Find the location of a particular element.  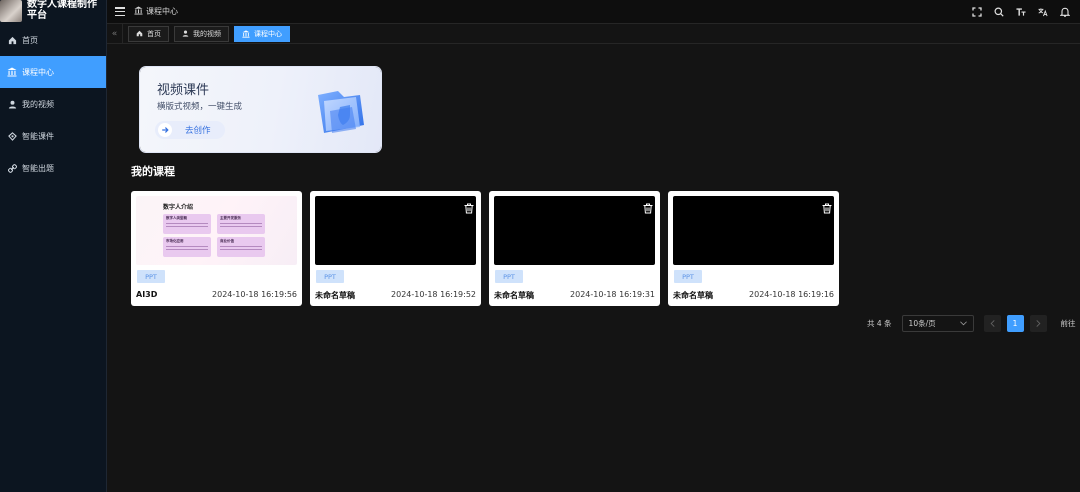

bulb-icon is located at coordinates (12, 136).